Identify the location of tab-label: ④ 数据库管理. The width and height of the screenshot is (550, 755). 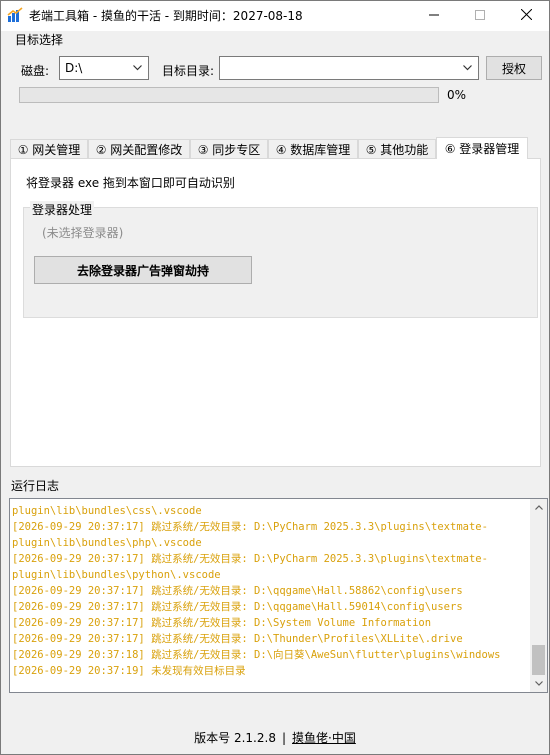
(313, 150).